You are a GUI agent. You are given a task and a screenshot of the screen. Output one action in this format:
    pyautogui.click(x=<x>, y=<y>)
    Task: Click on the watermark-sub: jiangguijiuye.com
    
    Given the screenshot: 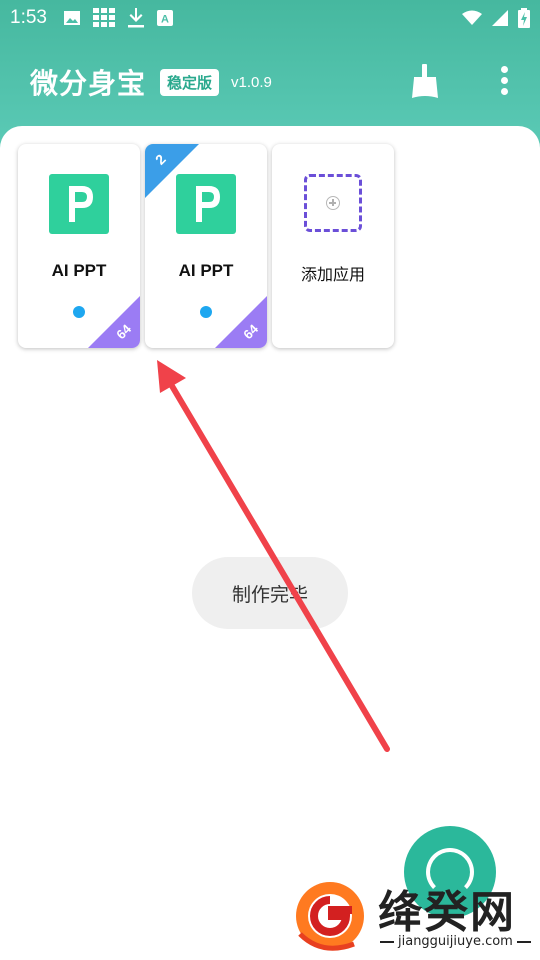 What is the action you would take?
    pyautogui.click(x=455, y=941)
    